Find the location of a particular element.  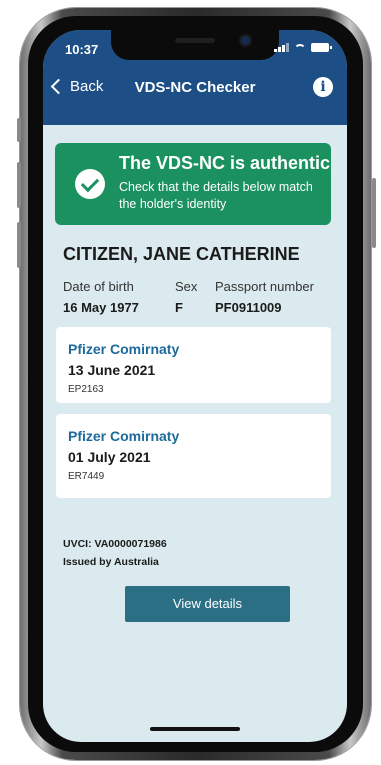

home-indicator is located at coordinates (195, 729).